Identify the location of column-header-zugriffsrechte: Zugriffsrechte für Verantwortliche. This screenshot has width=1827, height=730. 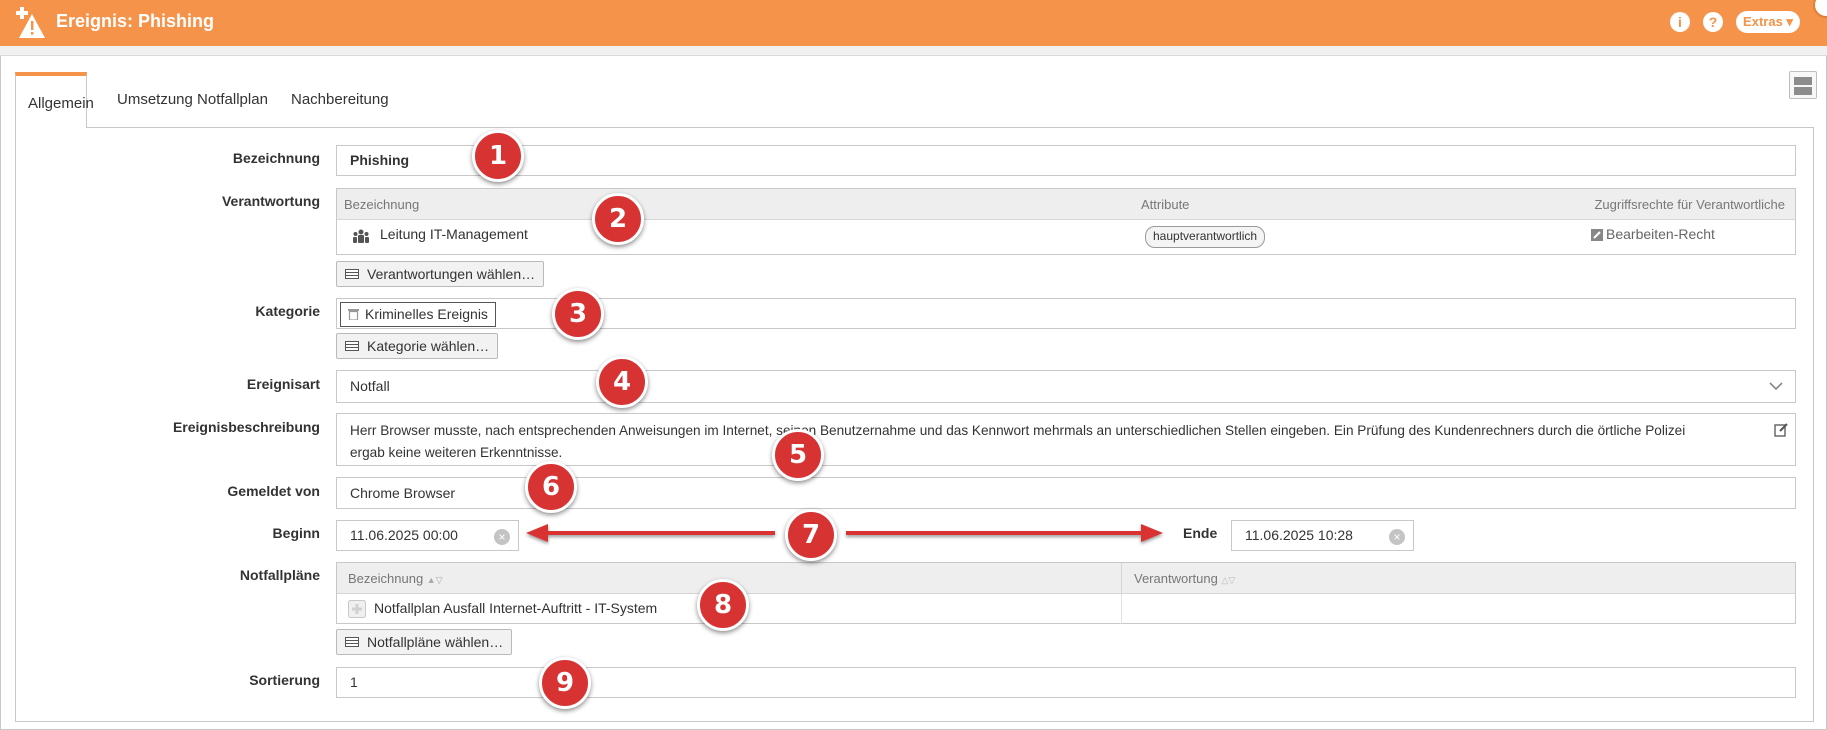
(1689, 204).